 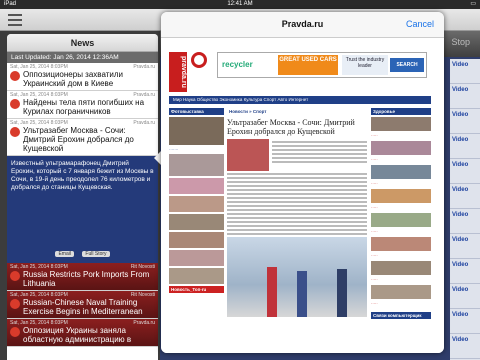 What do you see at coordinates (199, 60) in the screenshot?
I see `logo-mark-icon` at bounding box center [199, 60].